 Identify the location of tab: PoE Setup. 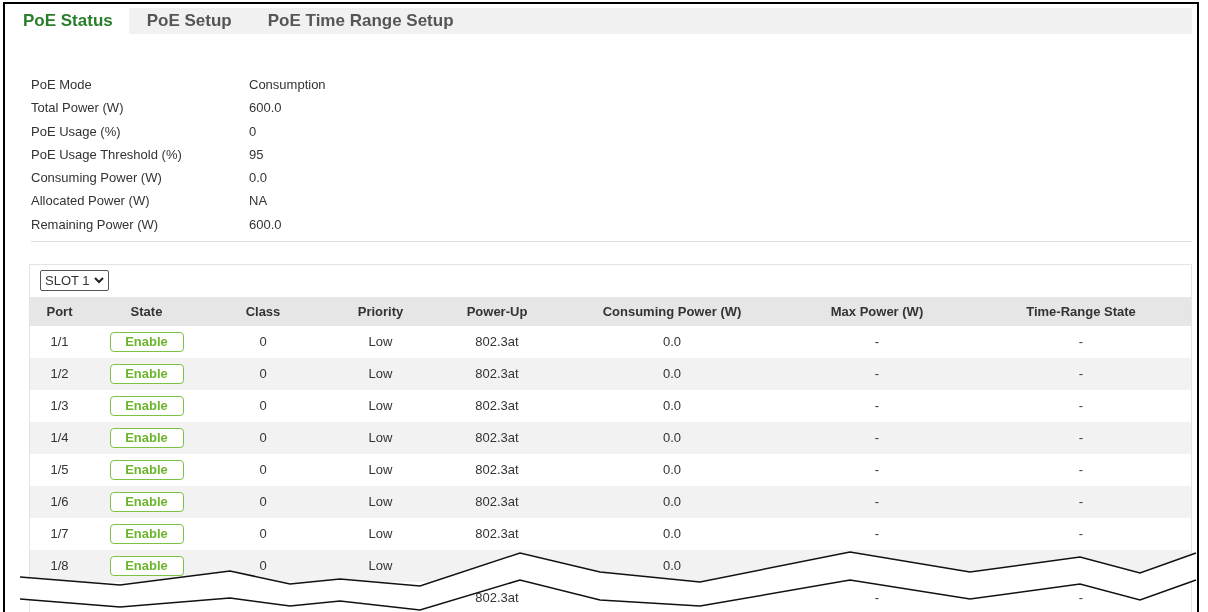
(189, 21).